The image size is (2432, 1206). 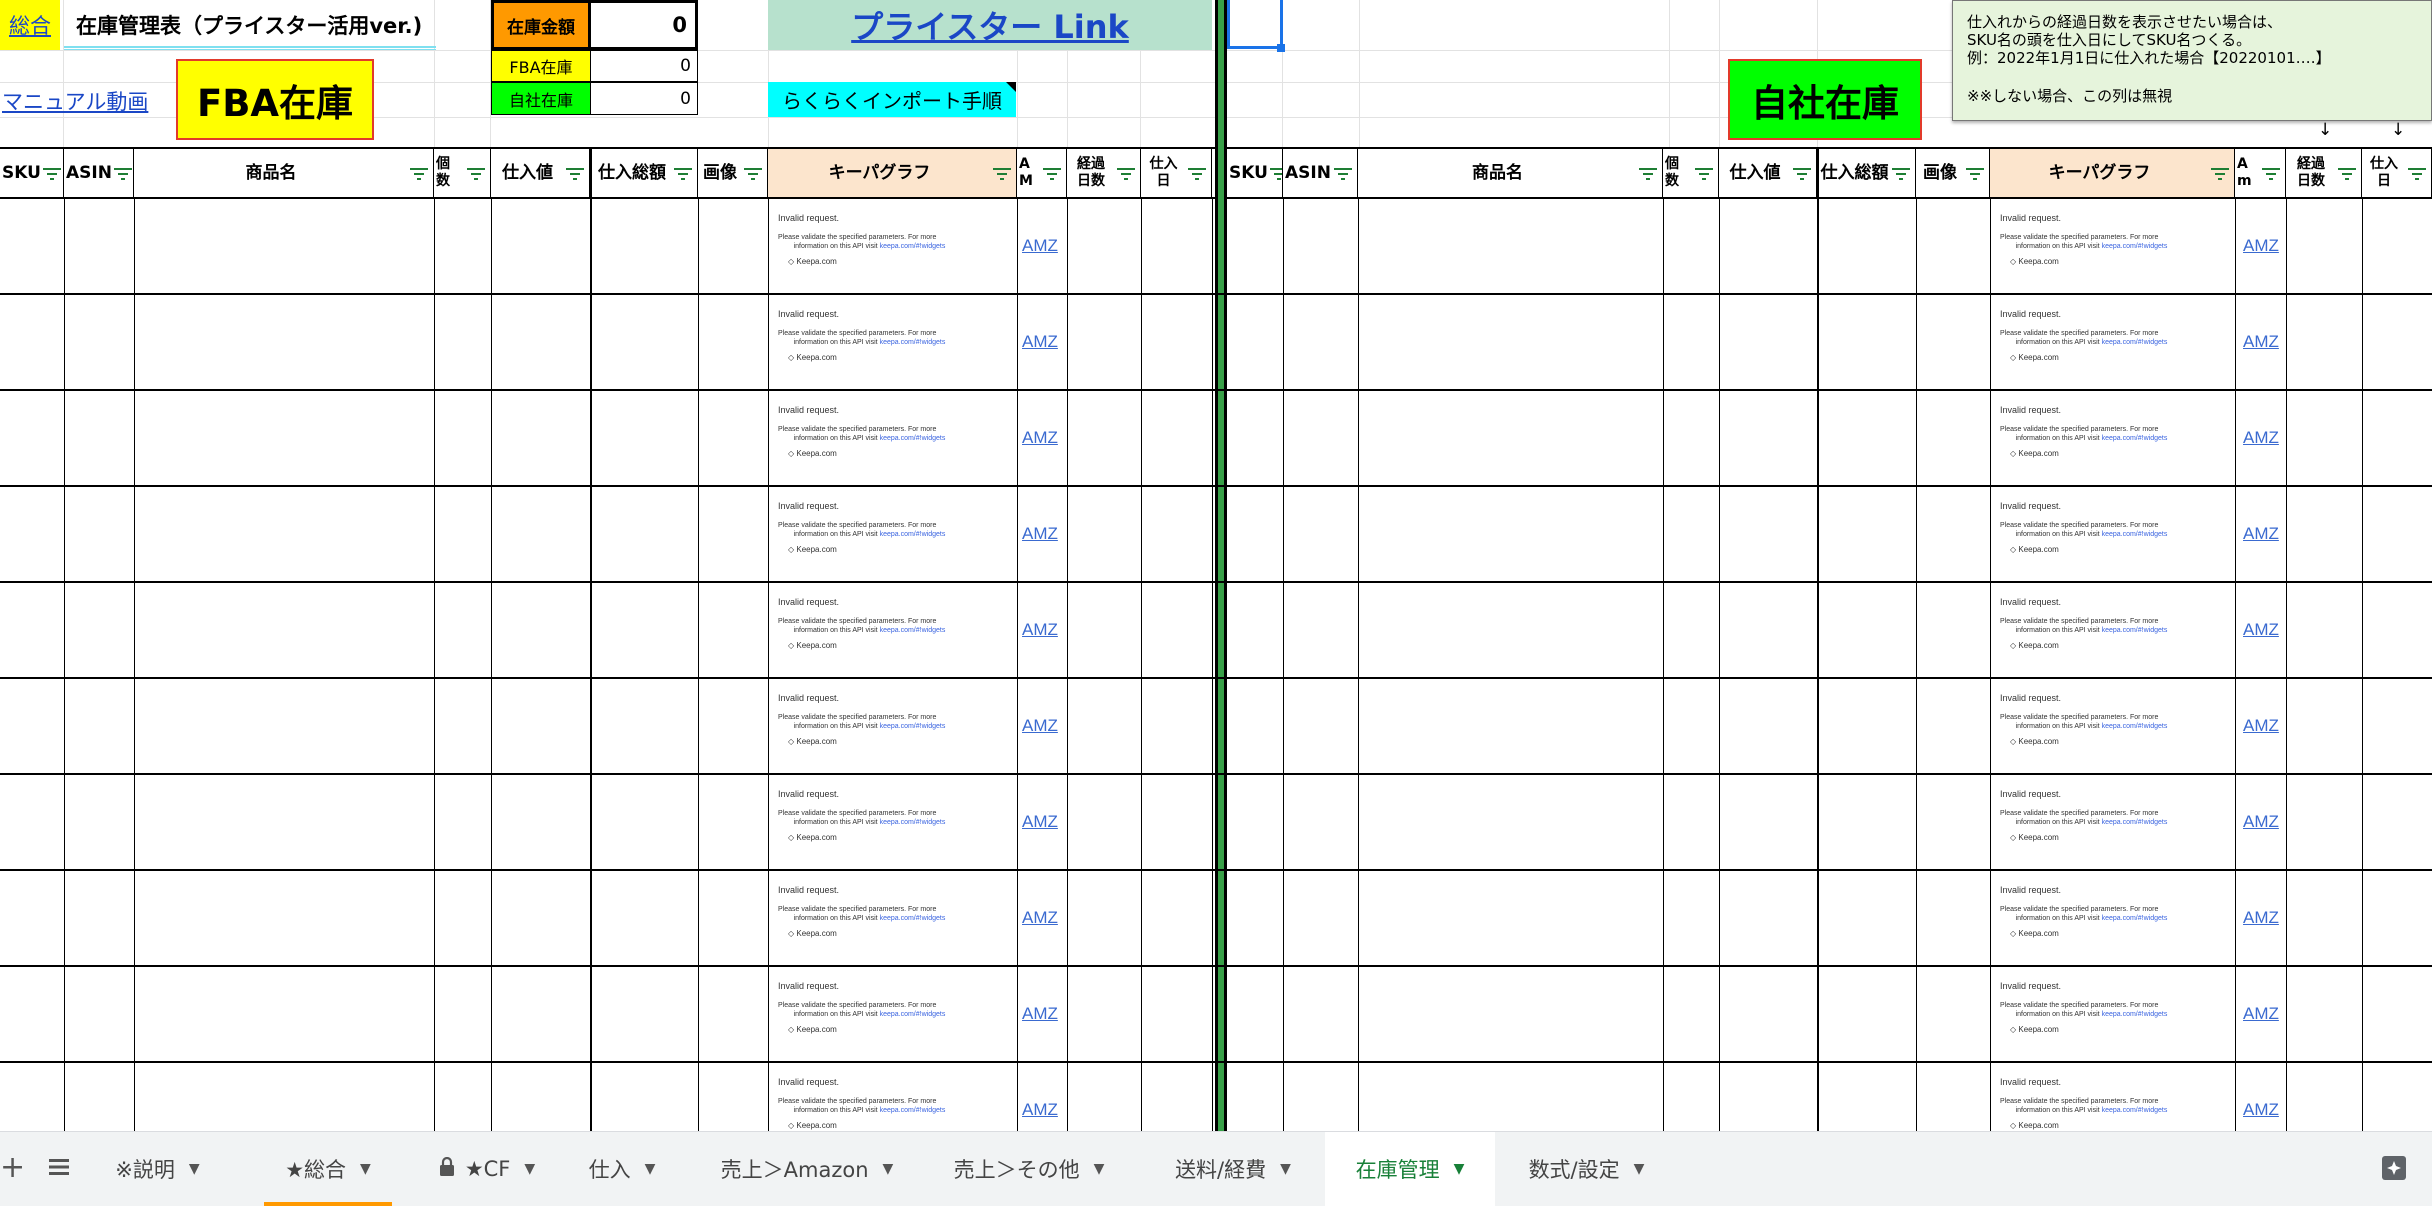 What do you see at coordinates (892, 99) in the screenshot?
I see `import-guide-button: らくらくインポート手順` at bounding box center [892, 99].